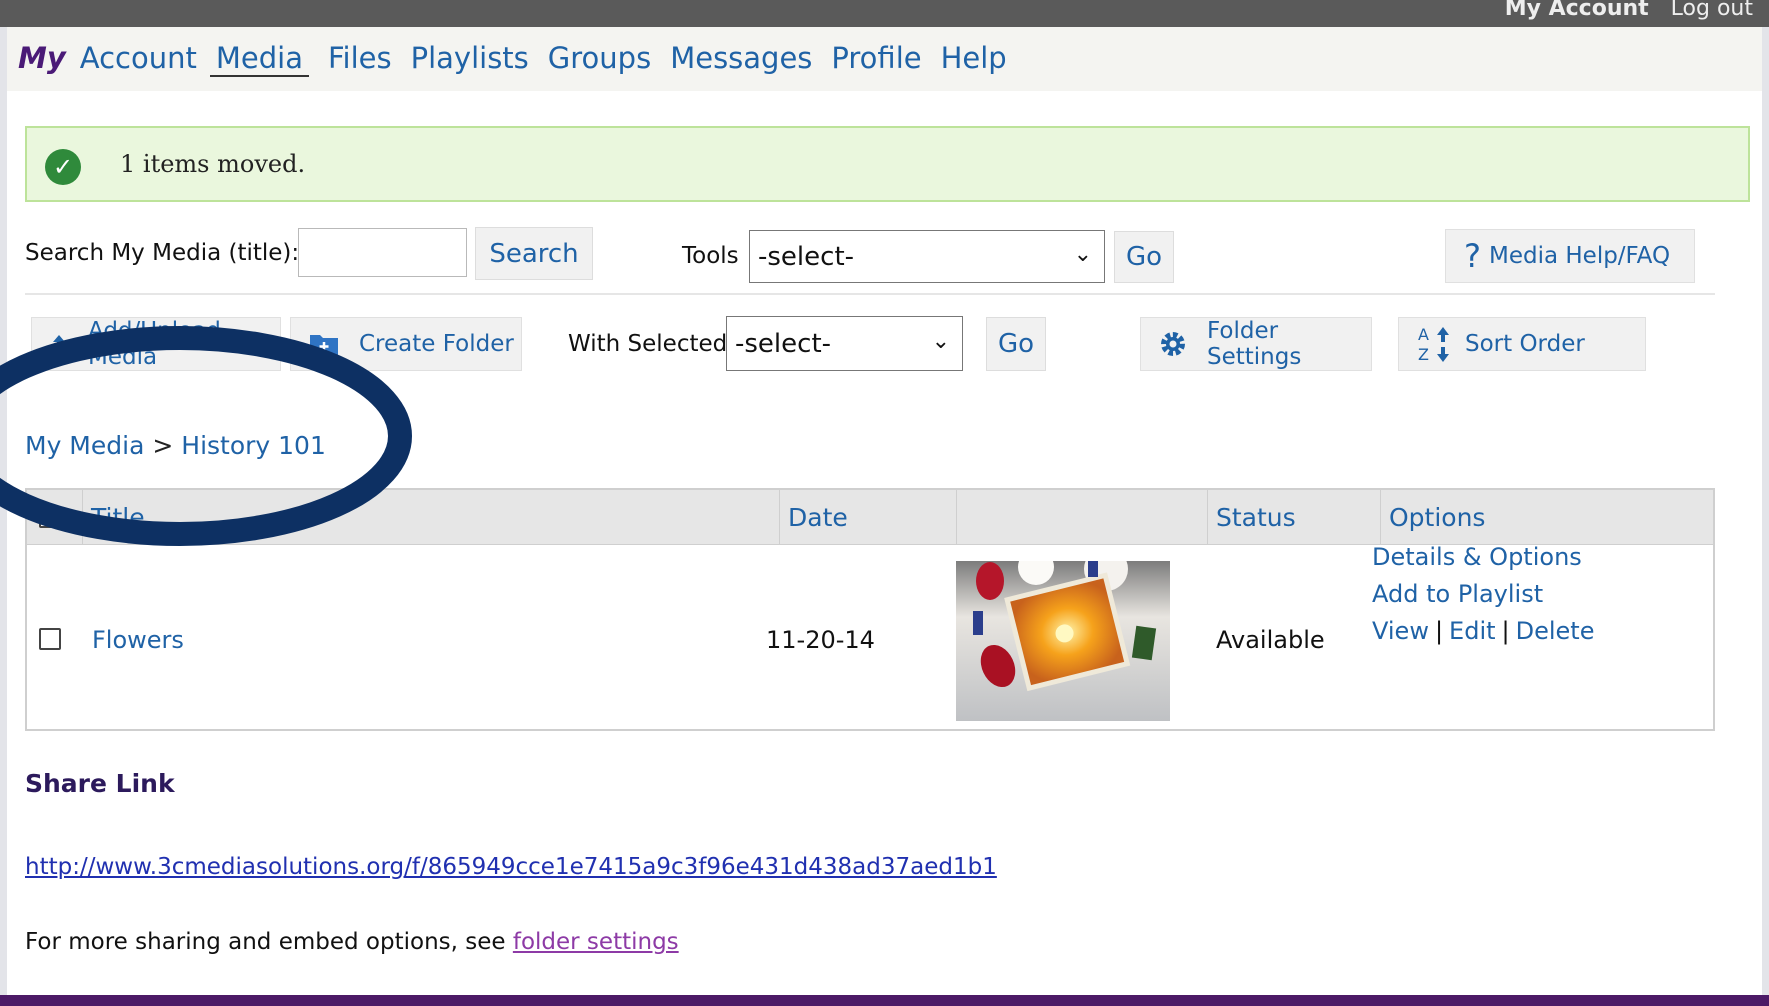 The image size is (1769, 1006). What do you see at coordinates (259, 59) in the screenshot?
I see `nav-media: Media` at bounding box center [259, 59].